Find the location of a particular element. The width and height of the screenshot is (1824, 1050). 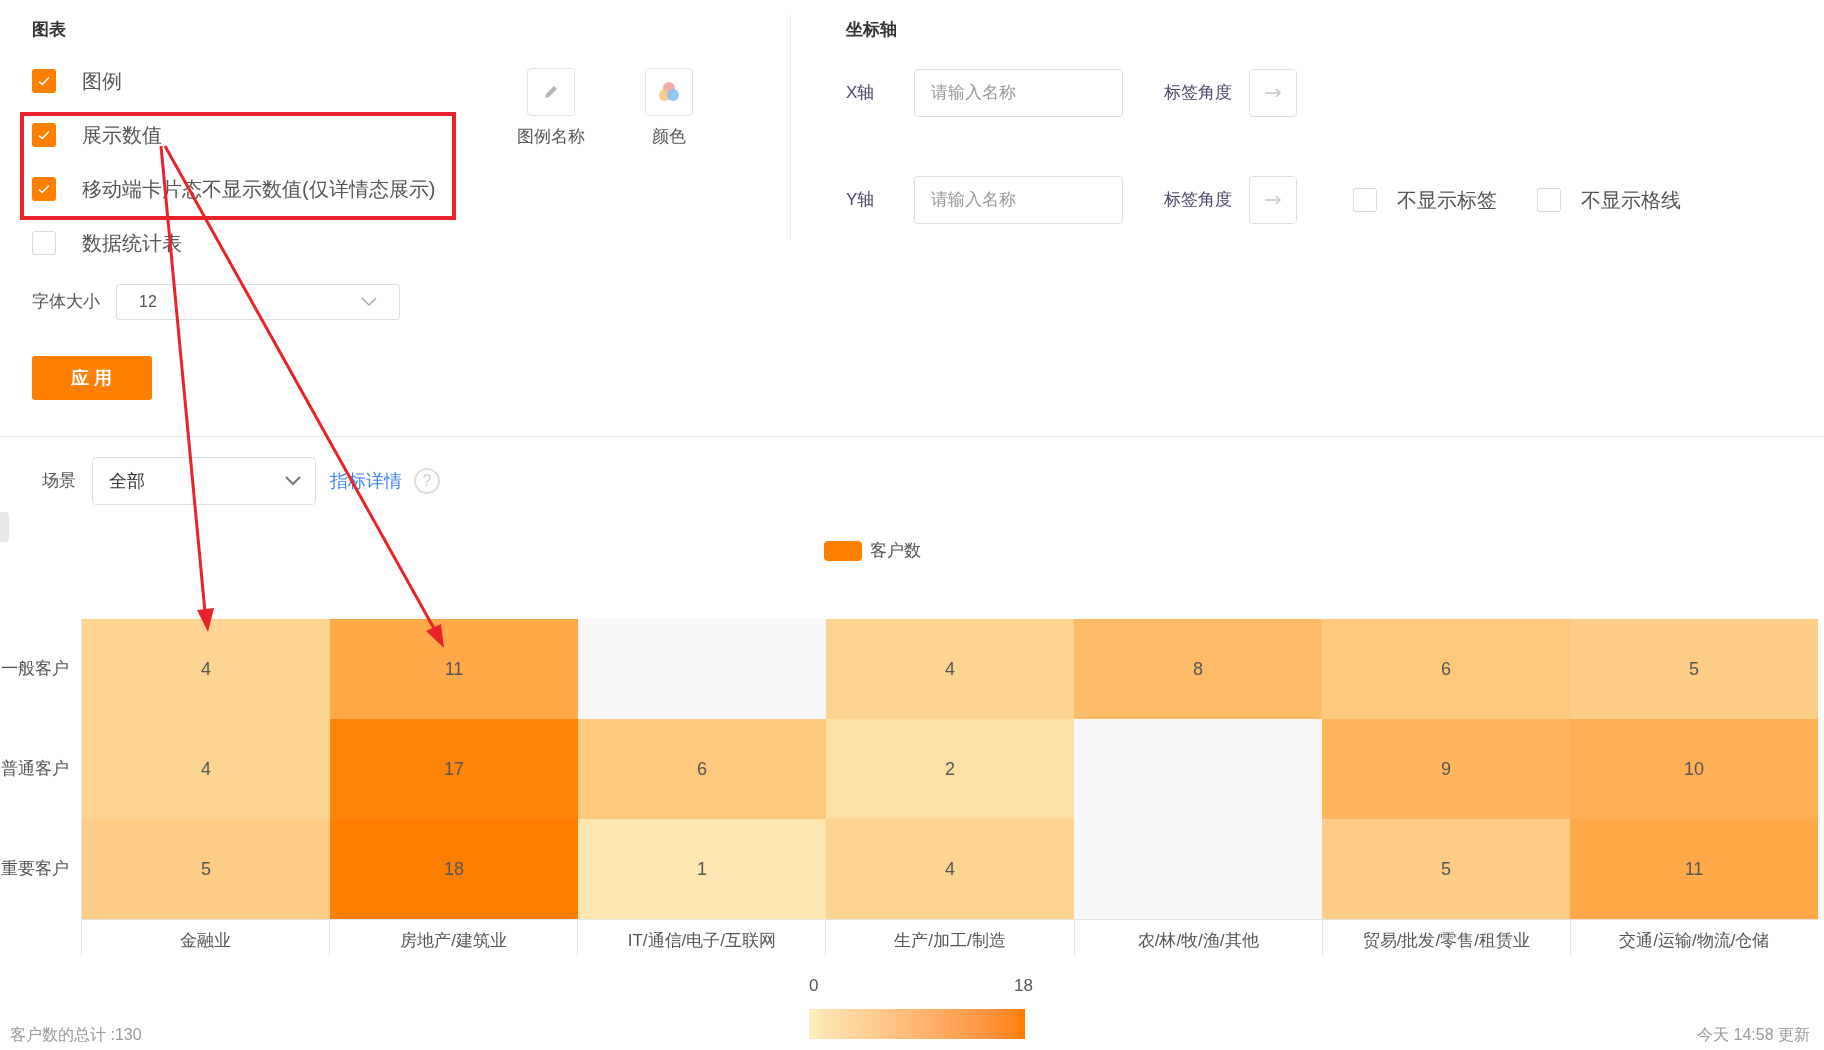

scale-max-label: 18 is located at coordinates (1023, 986).